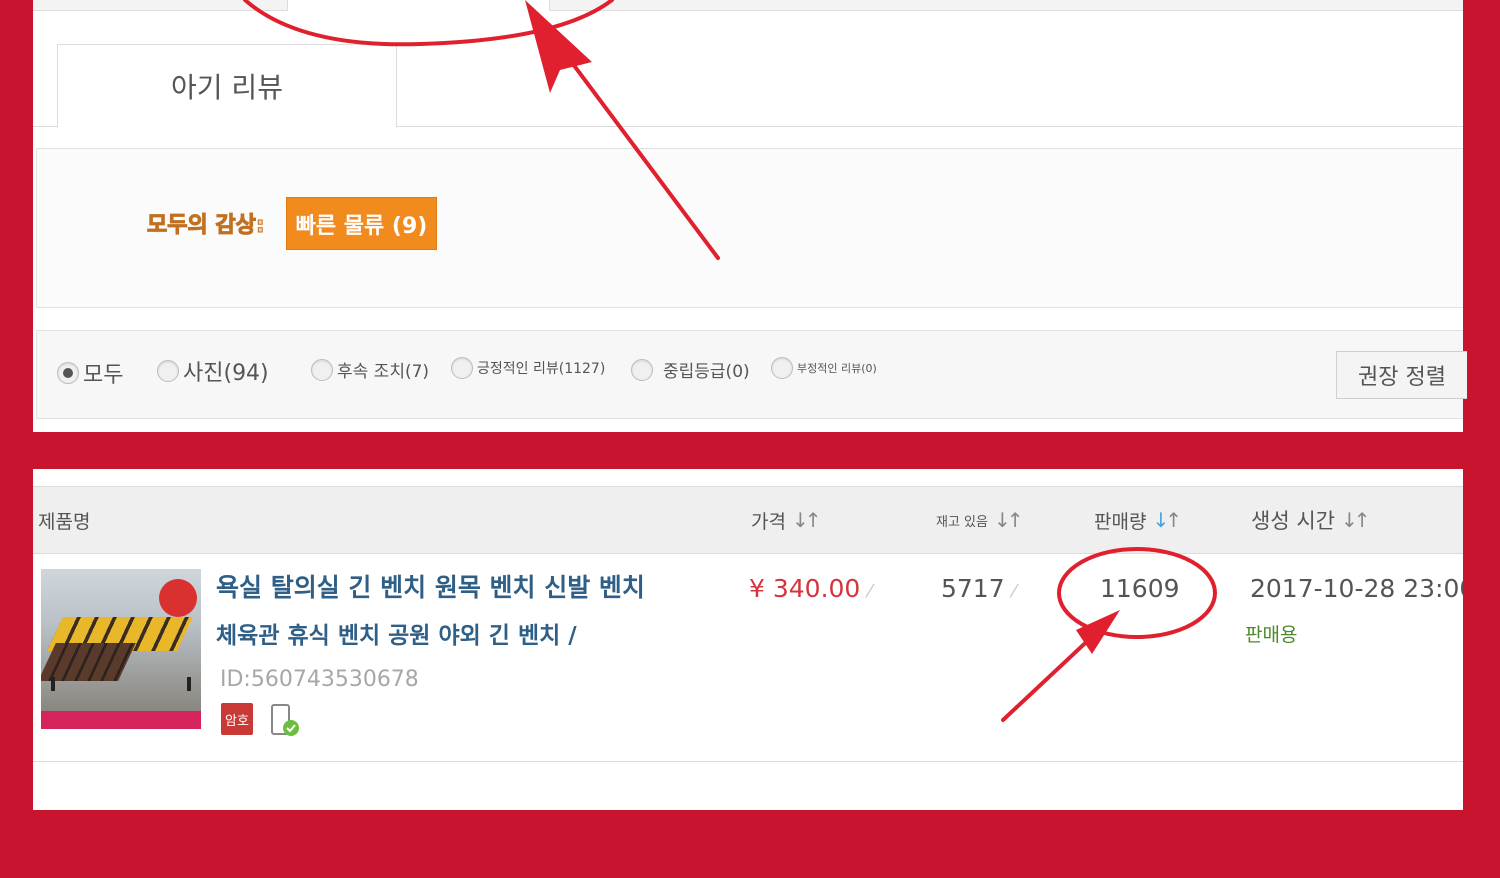  Describe the element at coordinates (973, 588) in the screenshot. I see `stock-value: 5717` at that location.